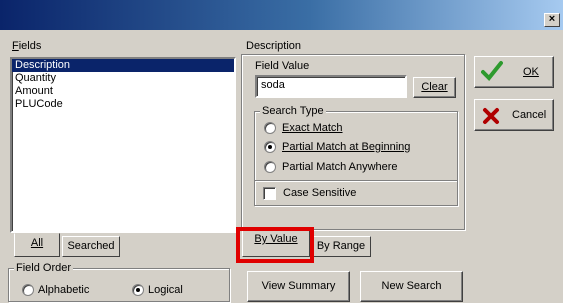 Image resolution: width=563 pixels, height=303 pixels. What do you see at coordinates (312, 128) in the screenshot?
I see `exact-match-label: Exact Match` at bounding box center [312, 128].